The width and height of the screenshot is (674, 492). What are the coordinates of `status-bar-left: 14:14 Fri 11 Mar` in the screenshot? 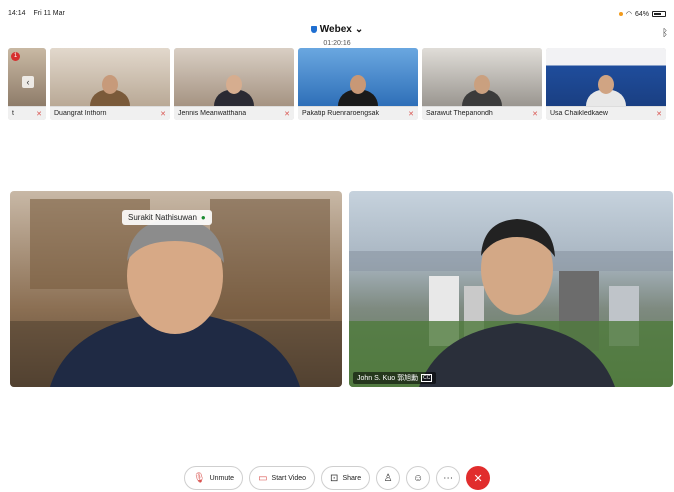 It's located at (39, 13).